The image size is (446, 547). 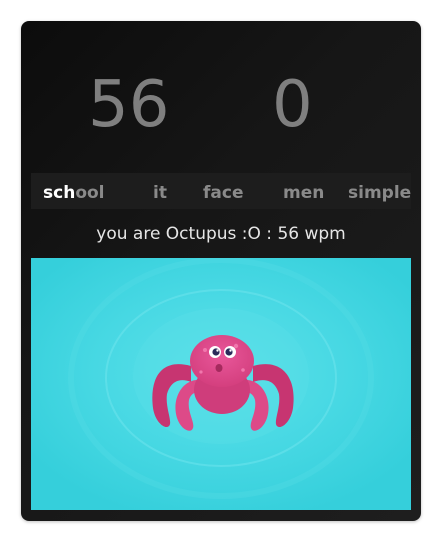 I want to click on word-text: men, so click(x=304, y=193).